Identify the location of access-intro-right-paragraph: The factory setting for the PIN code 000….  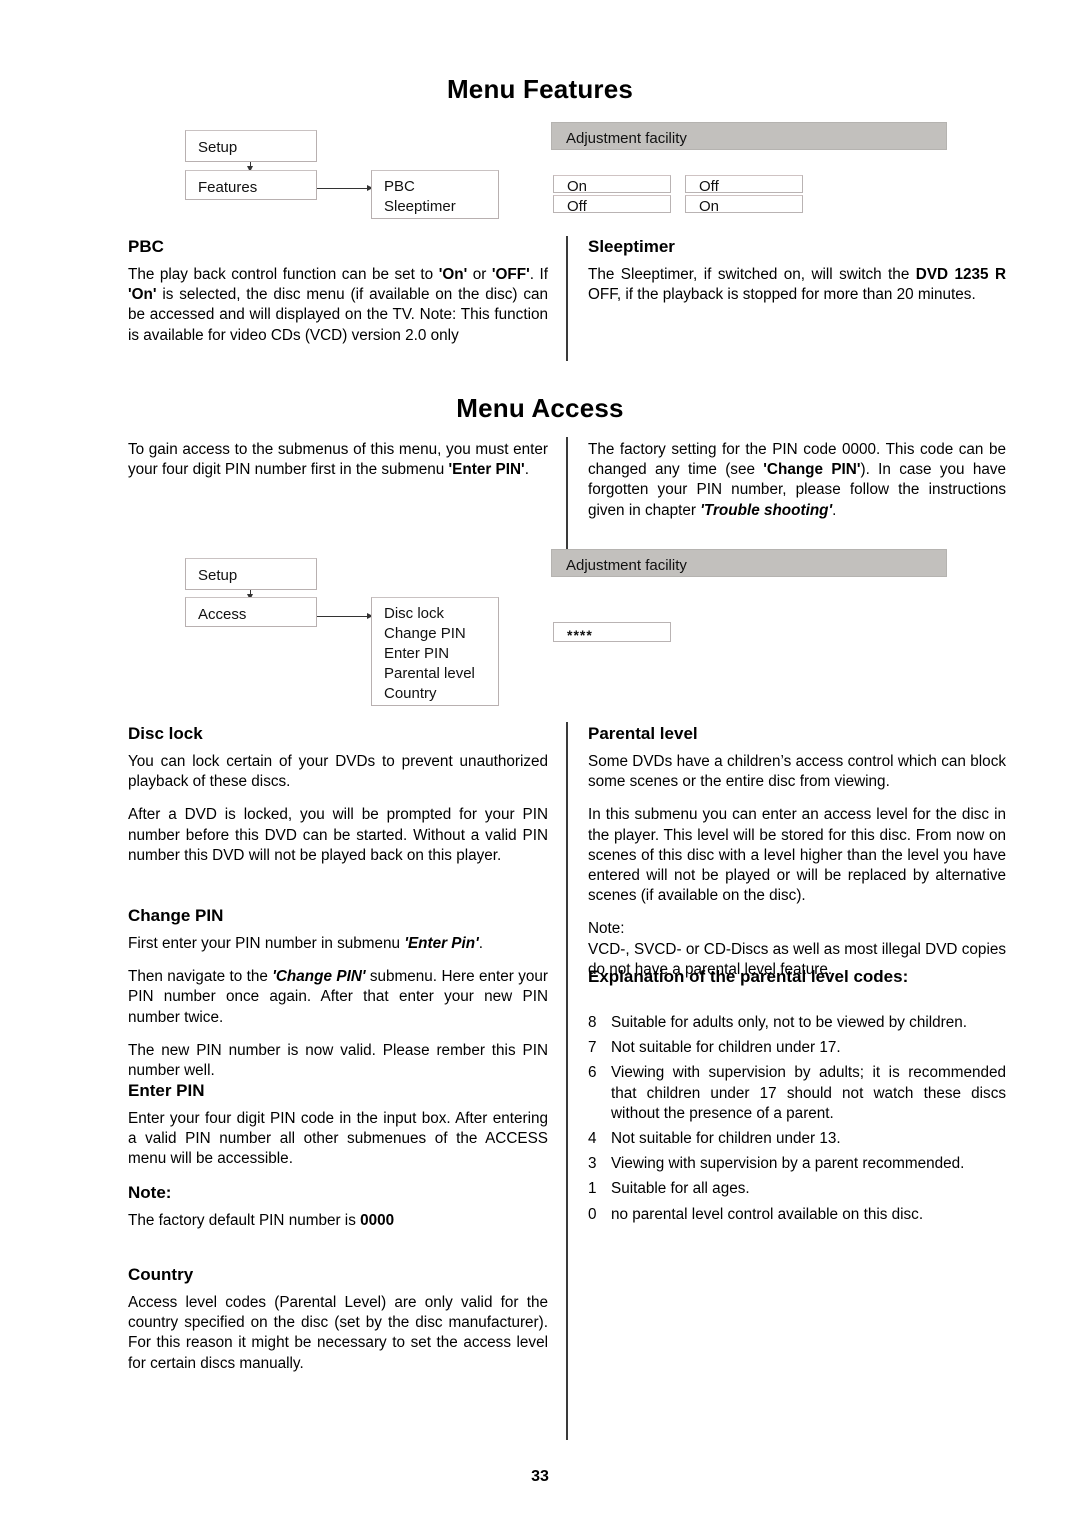
(797, 480).